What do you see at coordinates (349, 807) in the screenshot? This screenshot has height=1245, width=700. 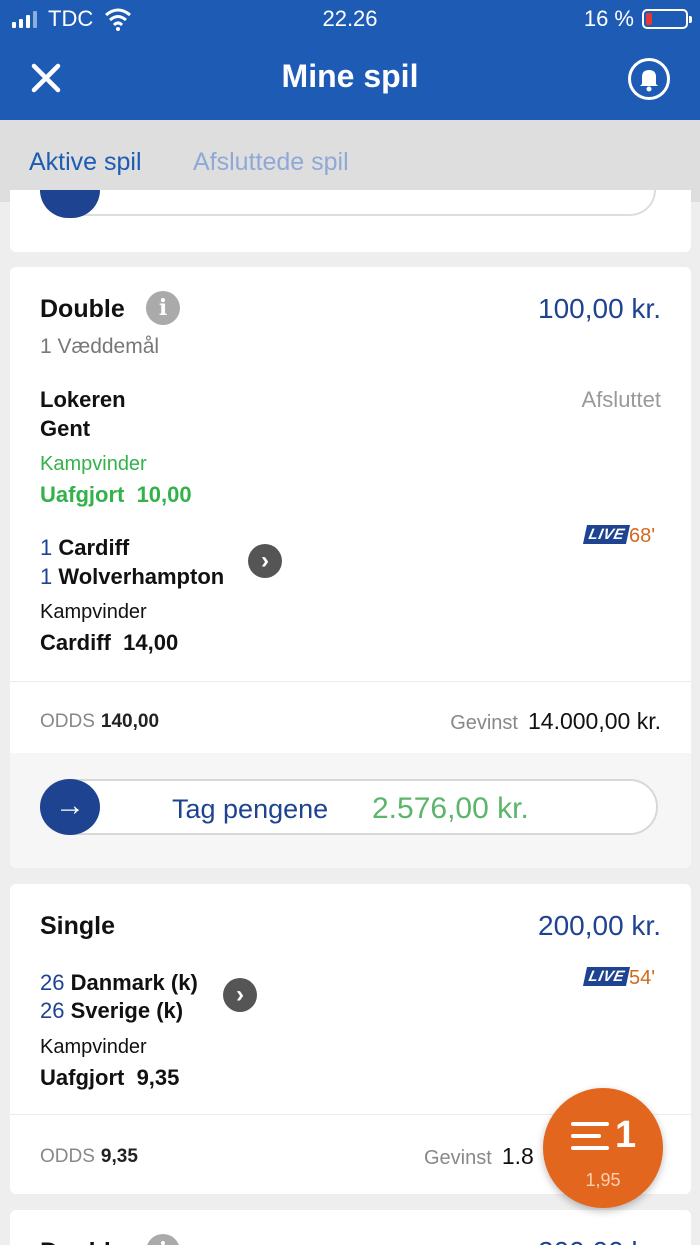 I see `cashout-button: → Tag pengene 2.576,00 kr.` at bounding box center [349, 807].